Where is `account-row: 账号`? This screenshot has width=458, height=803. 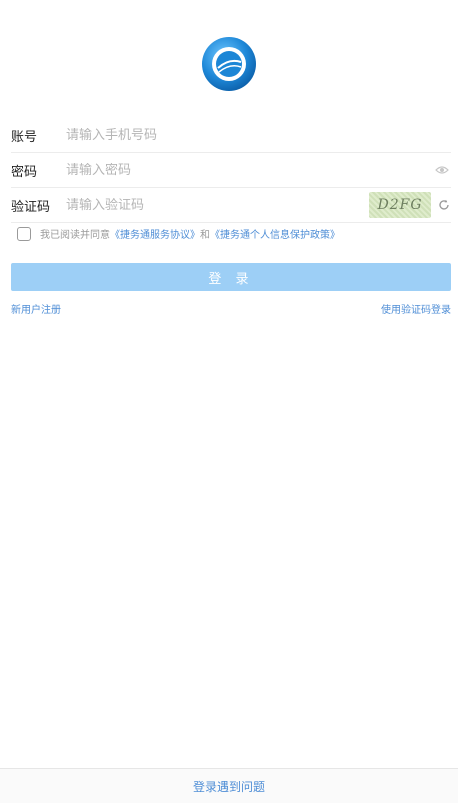
account-row: 账号 is located at coordinates (231, 135).